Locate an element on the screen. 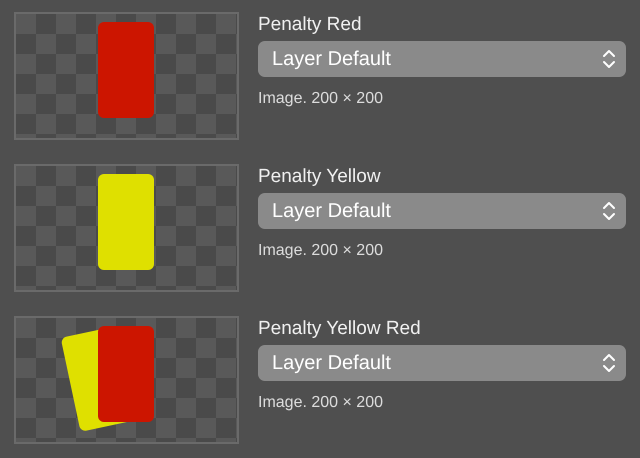 The height and width of the screenshot is (458, 640). asset-name: Penalty Red is located at coordinates (310, 25).